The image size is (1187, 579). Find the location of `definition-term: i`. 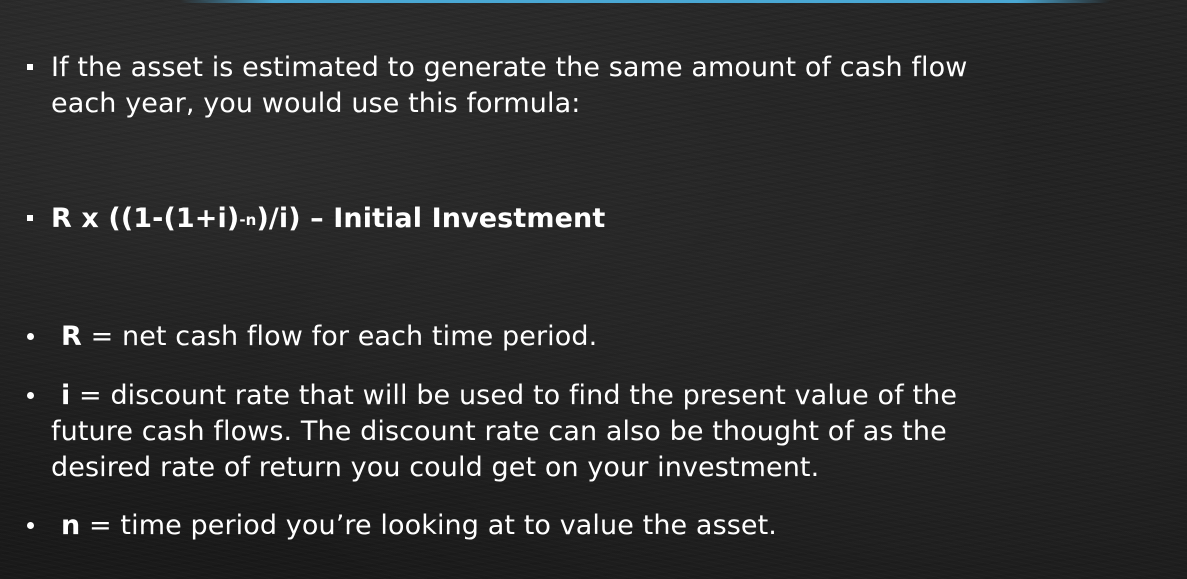

definition-term: i is located at coordinates (66, 395).